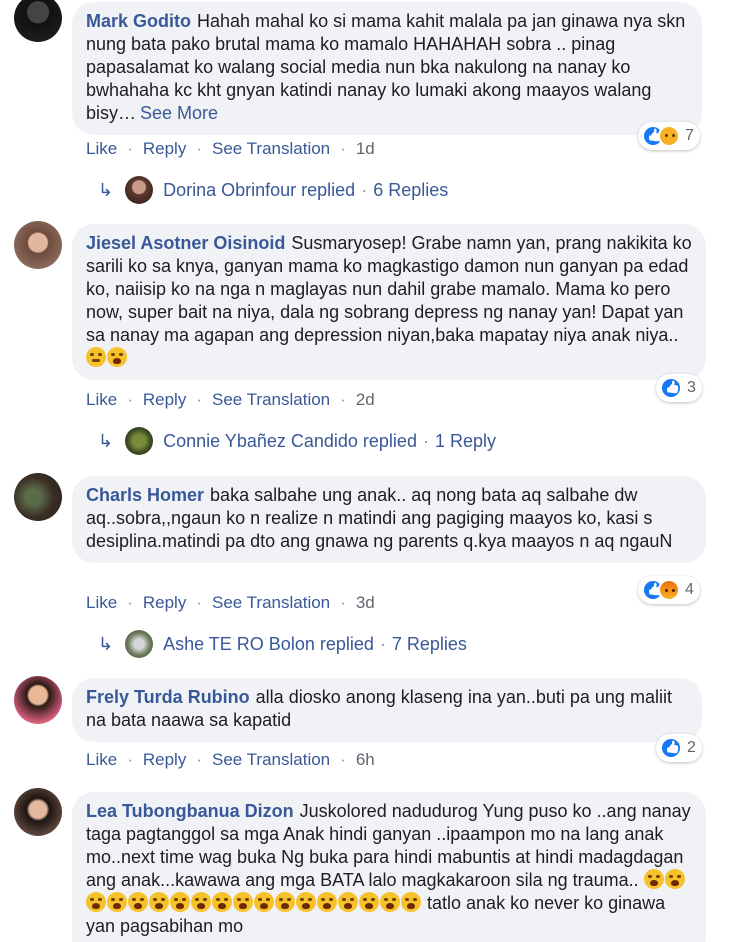 The height and width of the screenshot is (942, 750). Describe the element at coordinates (465, 440) in the screenshot. I see `replies-count: 1 Reply` at that location.